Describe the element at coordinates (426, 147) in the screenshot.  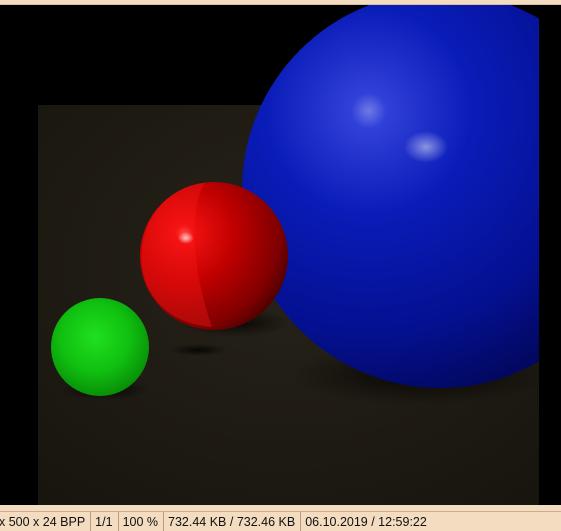
I see `blue-sphere-highlight` at that location.